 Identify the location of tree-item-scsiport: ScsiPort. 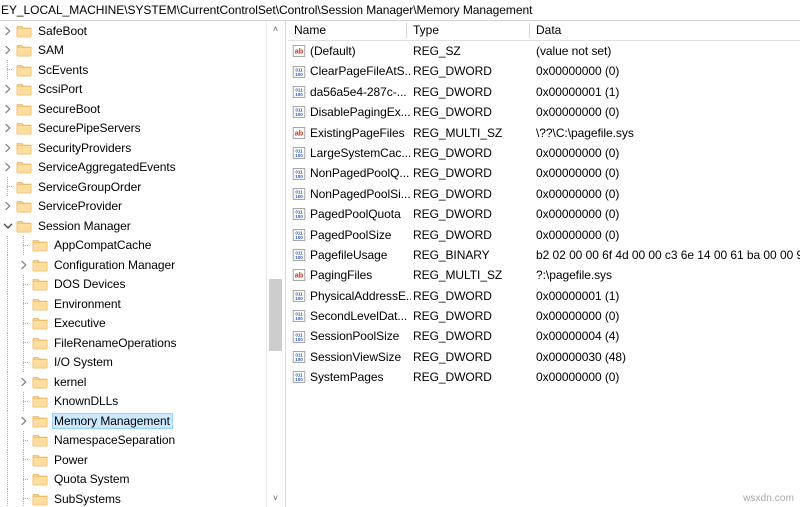
(133, 90).